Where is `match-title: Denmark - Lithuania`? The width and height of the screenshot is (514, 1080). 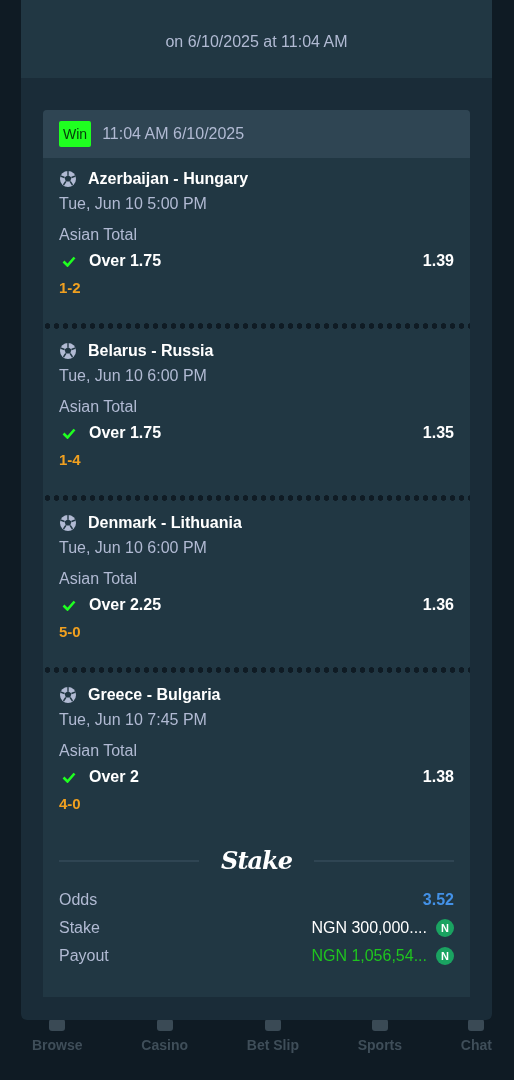 match-title: Denmark - Lithuania is located at coordinates (165, 523).